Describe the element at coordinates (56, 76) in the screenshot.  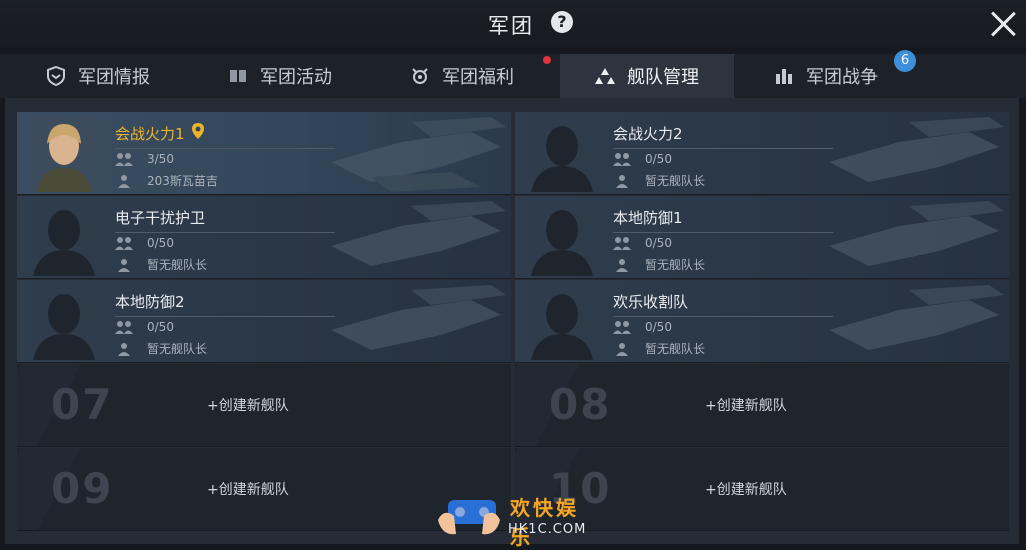
I see `shield-icon` at that location.